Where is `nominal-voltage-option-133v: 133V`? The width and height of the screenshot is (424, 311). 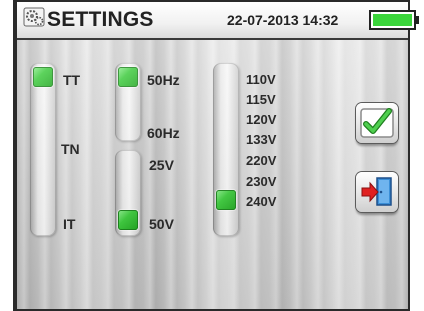 nominal-voltage-option-133v: 133V is located at coordinates (261, 139).